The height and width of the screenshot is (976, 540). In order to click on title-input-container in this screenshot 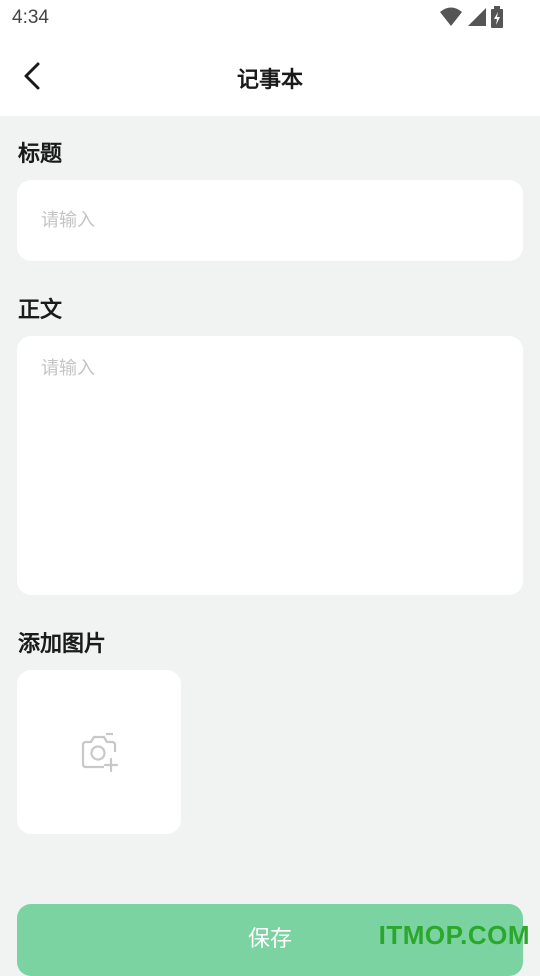, I will do `click(270, 220)`.